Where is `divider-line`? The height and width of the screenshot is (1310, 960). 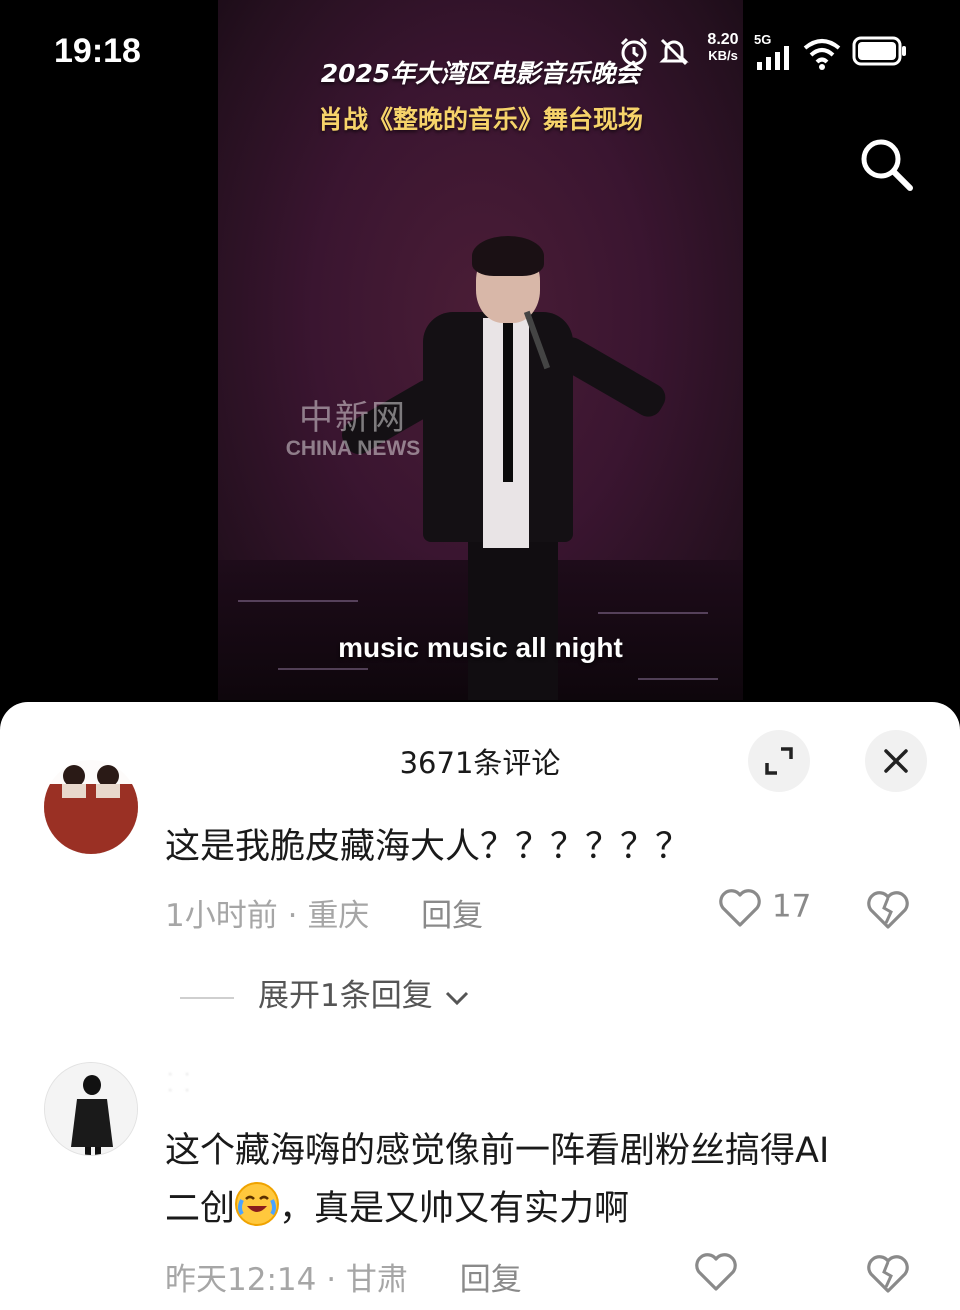 divider-line is located at coordinates (207, 997).